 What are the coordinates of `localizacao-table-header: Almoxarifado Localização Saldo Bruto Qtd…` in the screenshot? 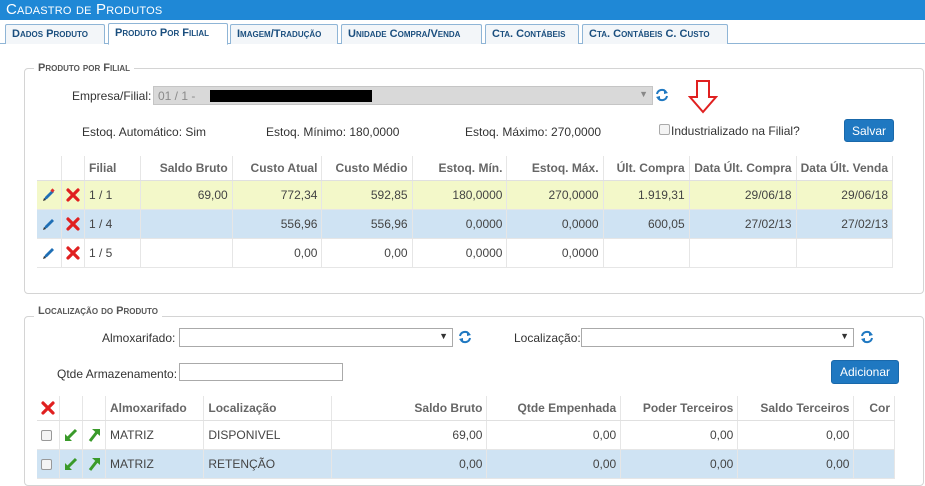 It's located at (466, 408).